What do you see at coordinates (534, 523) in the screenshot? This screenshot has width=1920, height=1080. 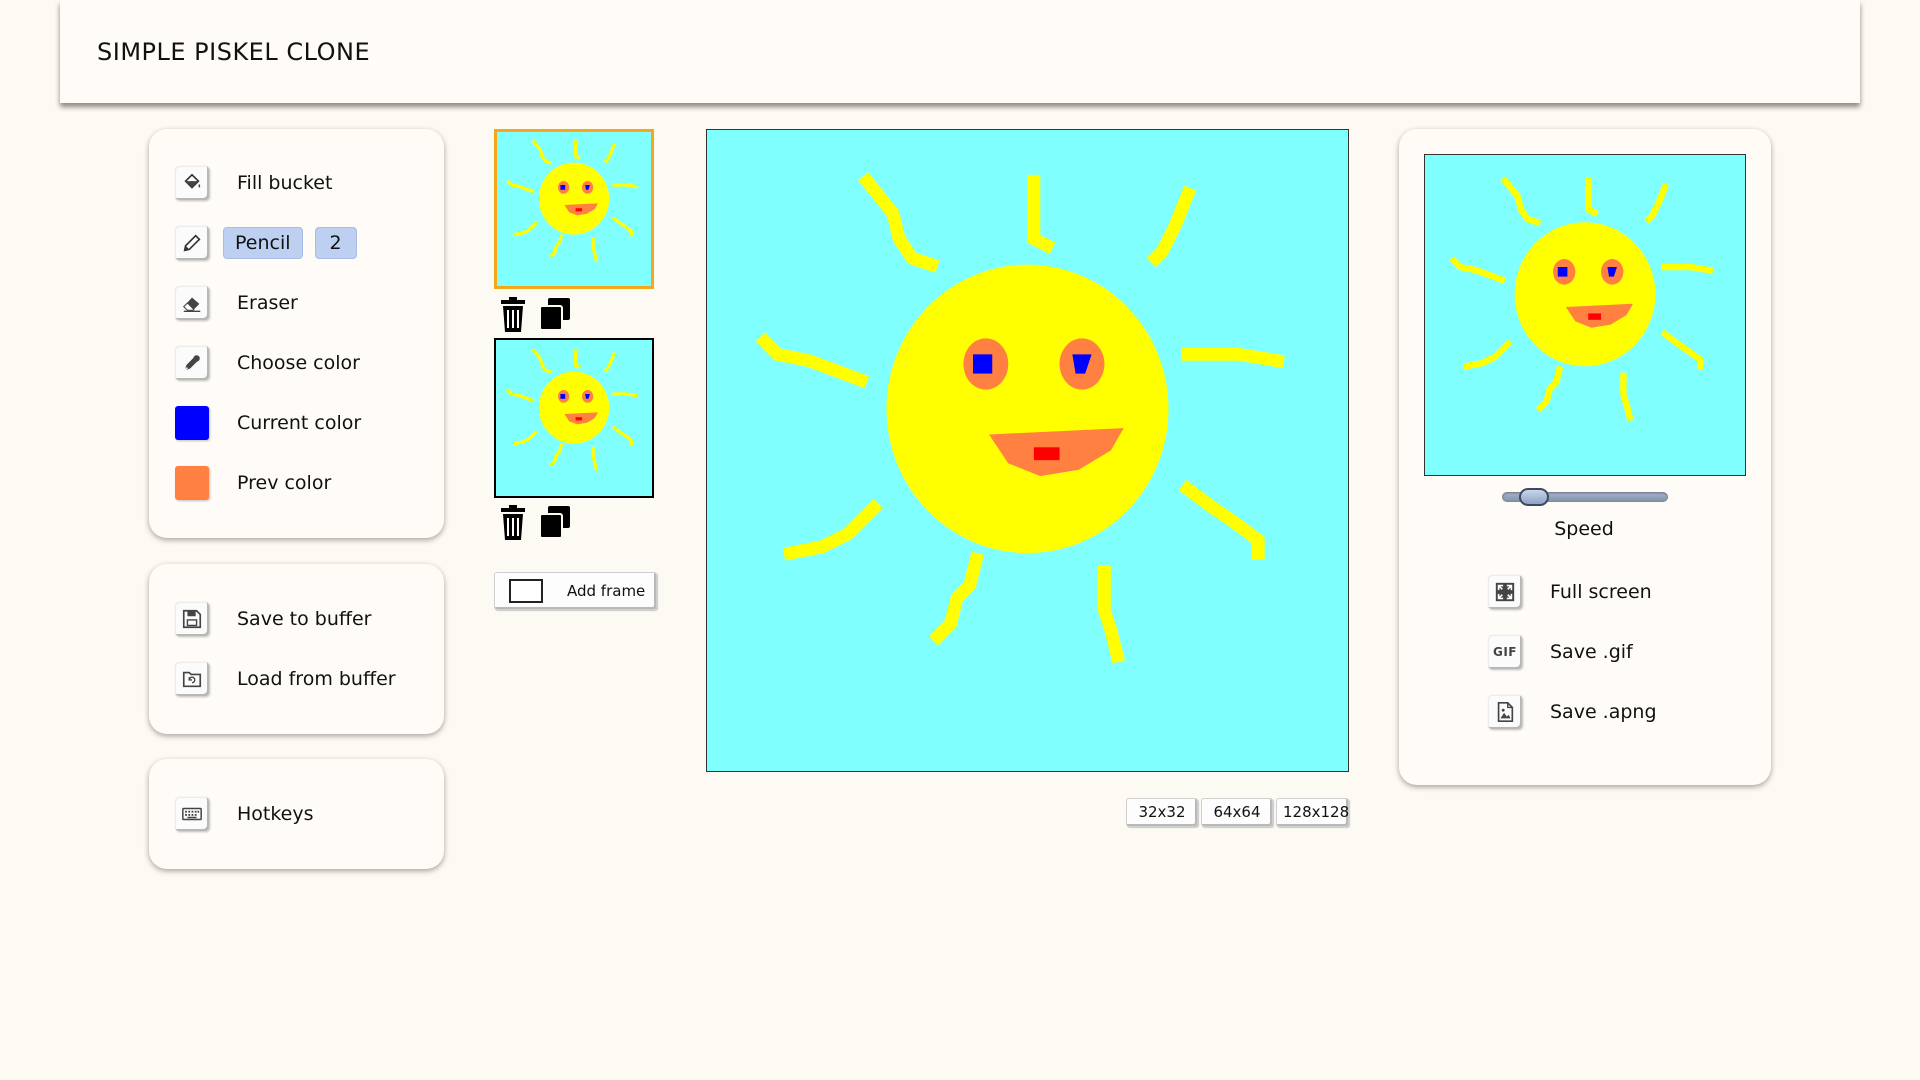 I see `frame-2-tools` at bounding box center [534, 523].